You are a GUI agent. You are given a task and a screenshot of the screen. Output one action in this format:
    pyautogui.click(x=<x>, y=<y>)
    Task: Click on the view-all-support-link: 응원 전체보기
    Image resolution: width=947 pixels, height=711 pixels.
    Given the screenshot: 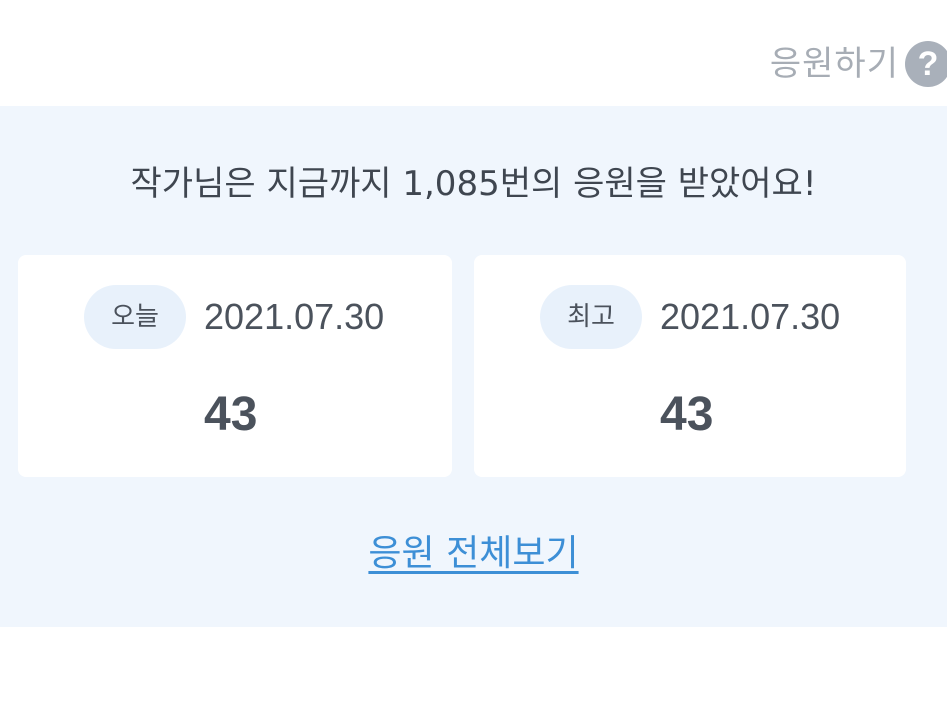 What is the action you would take?
    pyautogui.click(x=473, y=554)
    